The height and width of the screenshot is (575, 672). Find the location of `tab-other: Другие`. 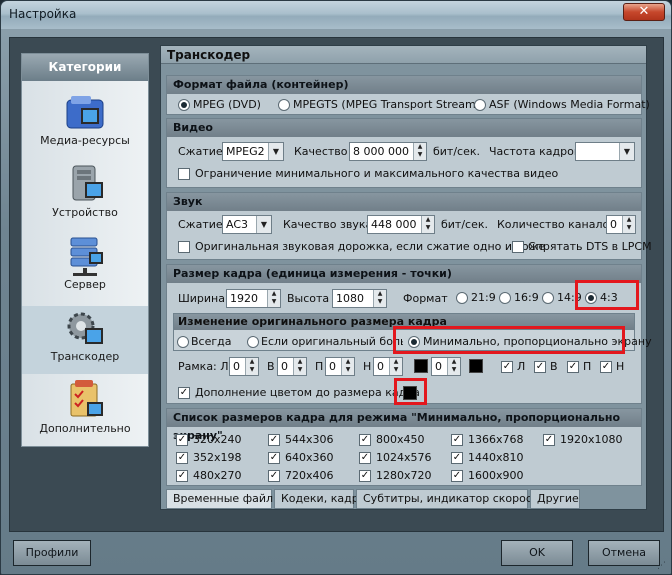

tab-other: Другие is located at coordinates (555, 499).